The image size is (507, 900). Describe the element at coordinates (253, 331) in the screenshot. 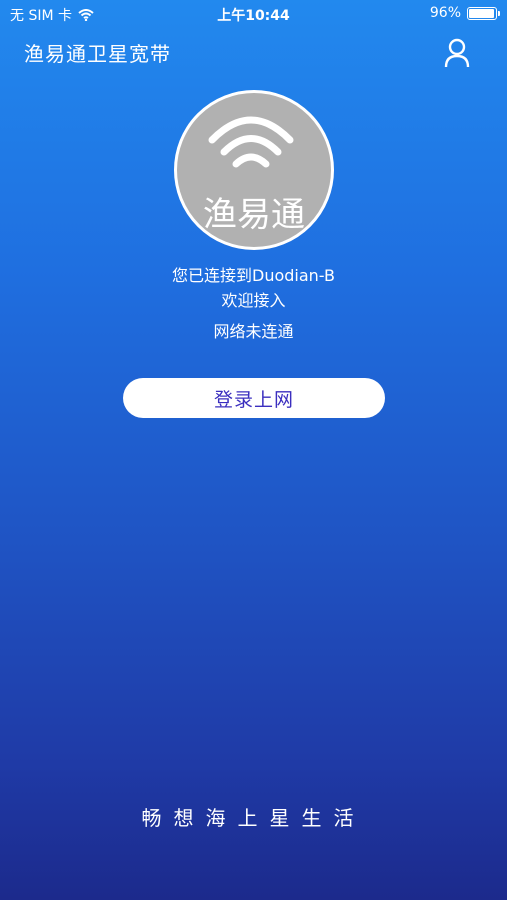

I see `network-status-text: 网络未连通` at that location.